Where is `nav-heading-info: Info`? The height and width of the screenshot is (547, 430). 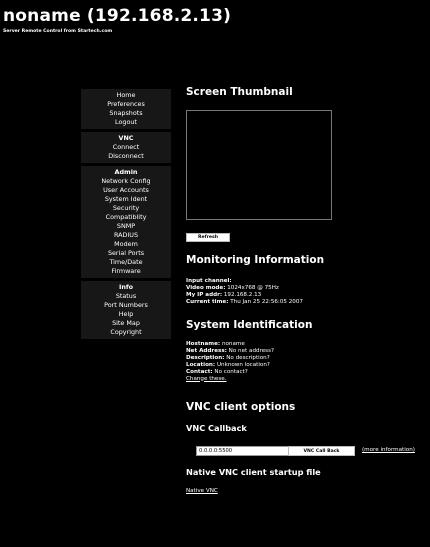 nav-heading-info: Info is located at coordinates (126, 287).